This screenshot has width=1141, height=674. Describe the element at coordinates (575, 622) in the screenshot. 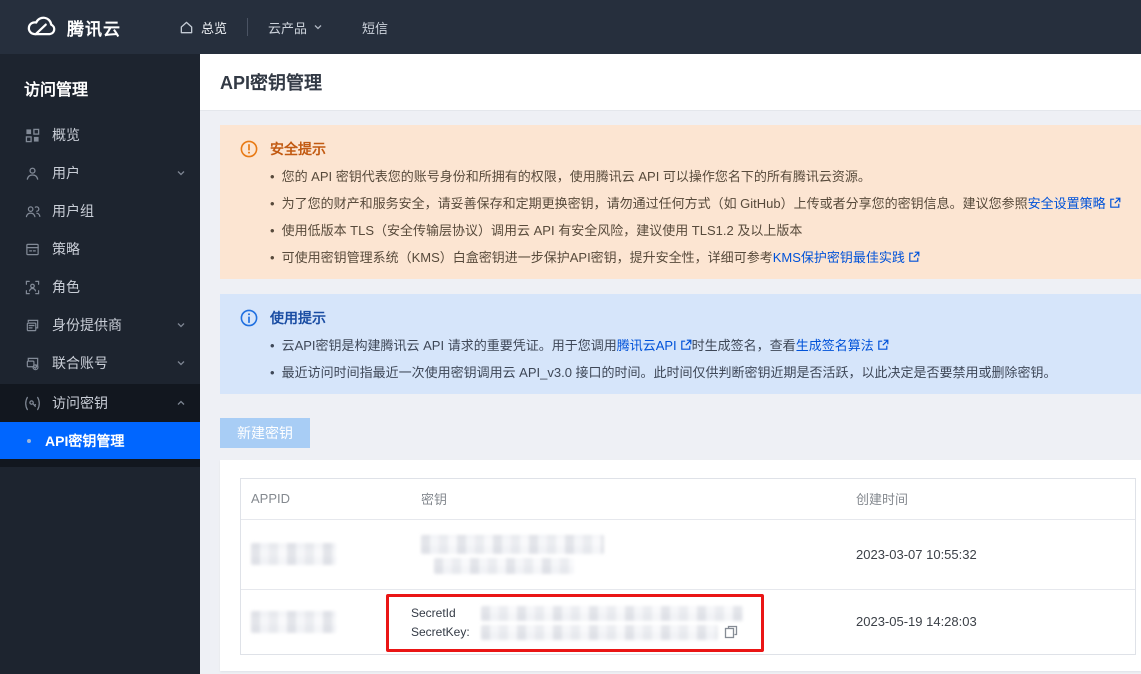

I see `red-highlight-box: SecretId SecretKey:` at that location.